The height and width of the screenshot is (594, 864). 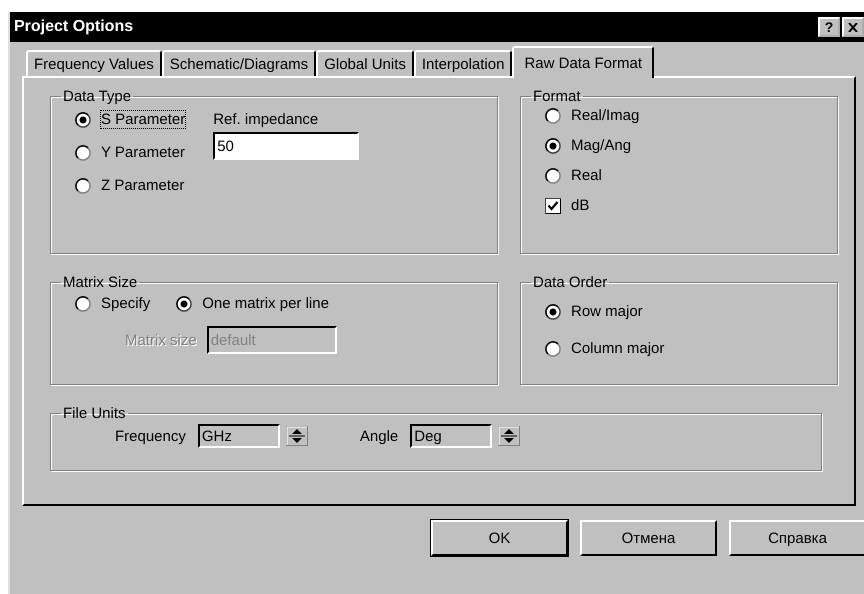 I want to click on field-label: Angle, so click(x=379, y=436).